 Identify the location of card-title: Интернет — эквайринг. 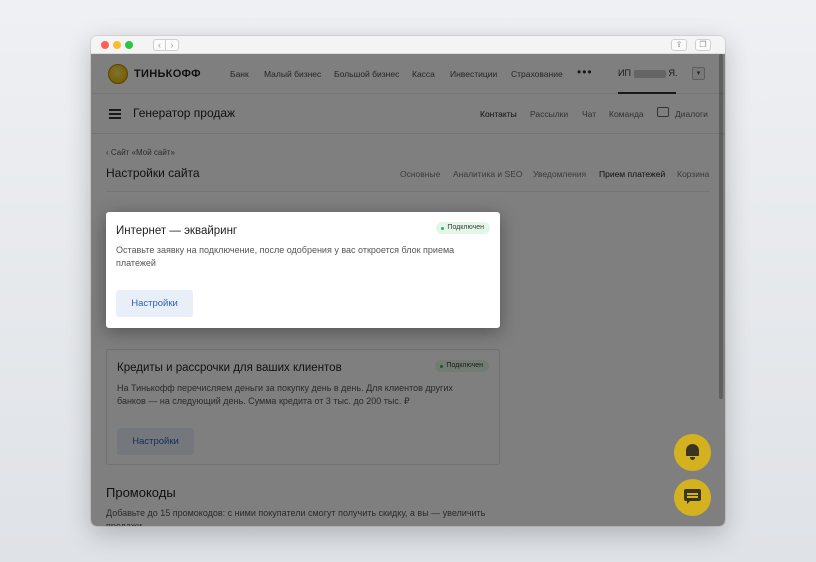
(177, 231).